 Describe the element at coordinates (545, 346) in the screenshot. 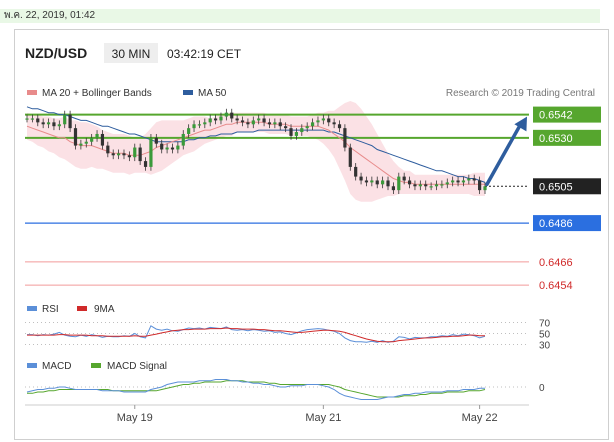

I see `rsi-level-label-30: 30` at that location.